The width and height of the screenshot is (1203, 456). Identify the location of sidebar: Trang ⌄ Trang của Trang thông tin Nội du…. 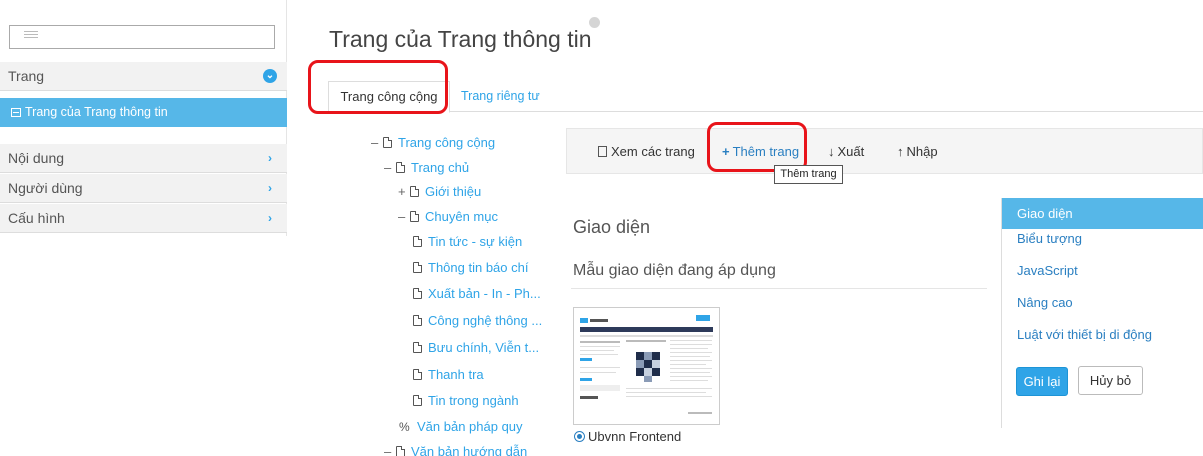
(143, 118).